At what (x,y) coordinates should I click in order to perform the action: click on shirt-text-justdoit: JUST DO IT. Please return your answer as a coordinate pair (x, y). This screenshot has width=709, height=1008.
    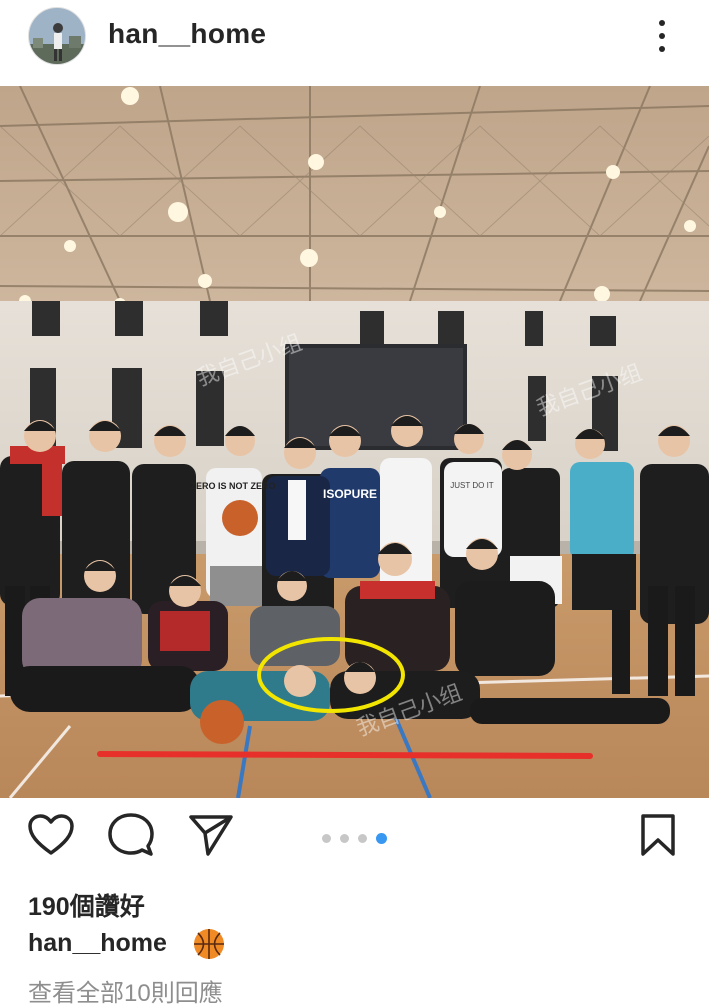
    Looking at the image, I should click on (472, 485).